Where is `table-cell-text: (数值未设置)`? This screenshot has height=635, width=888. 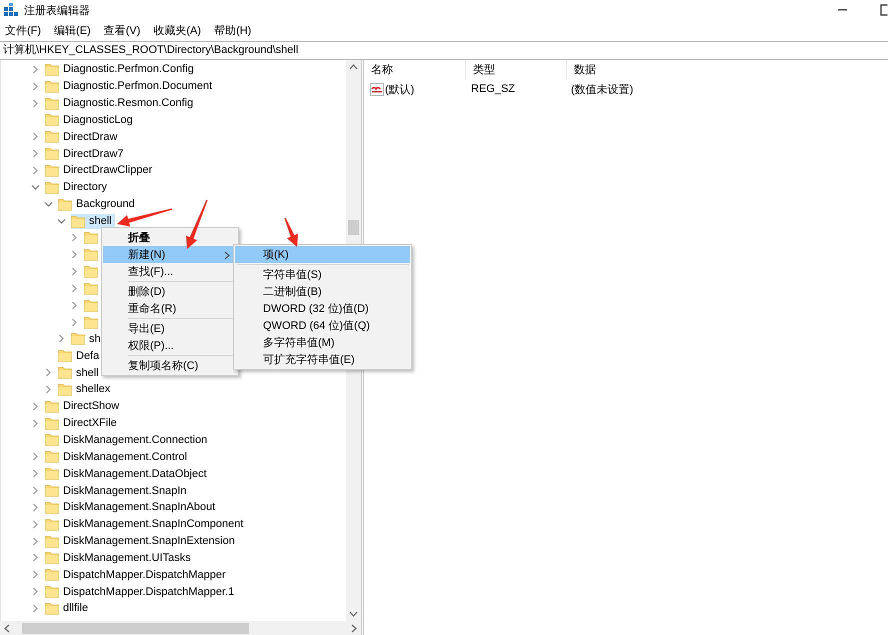 table-cell-text: (数值未设置) is located at coordinates (602, 89).